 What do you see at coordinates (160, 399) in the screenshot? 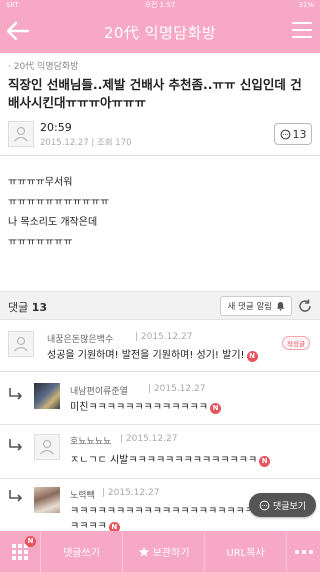
I see `reply-item: 내남편이류준열 | 2015.12.27 미친ㅋㅋㅋㅋㅋㅋㅋㅋㅋㅋㅋㅋㅋ N` at bounding box center [160, 399].